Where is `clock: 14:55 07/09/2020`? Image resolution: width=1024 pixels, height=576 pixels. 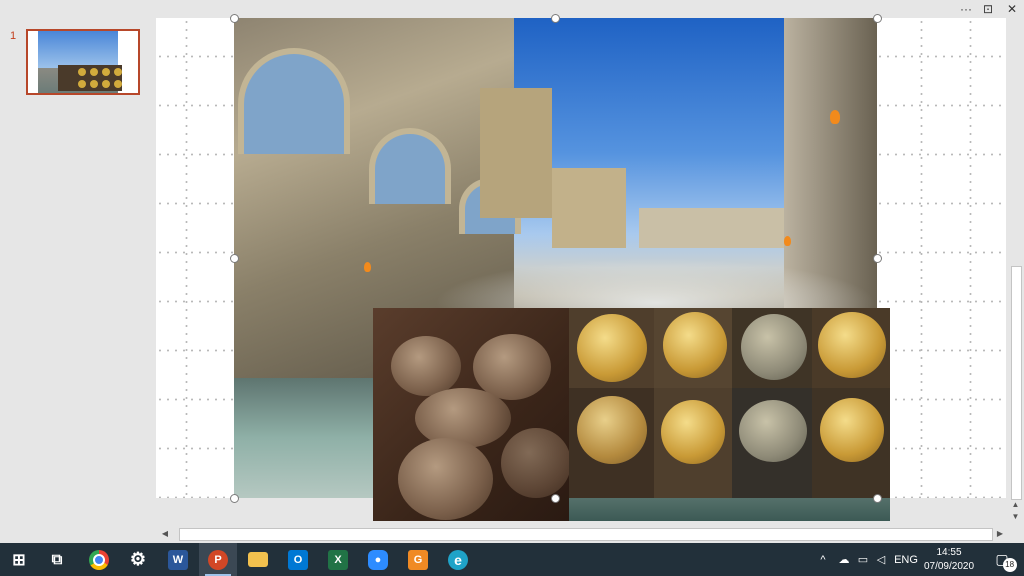 clock: 14:55 07/09/2020 is located at coordinates (949, 560).